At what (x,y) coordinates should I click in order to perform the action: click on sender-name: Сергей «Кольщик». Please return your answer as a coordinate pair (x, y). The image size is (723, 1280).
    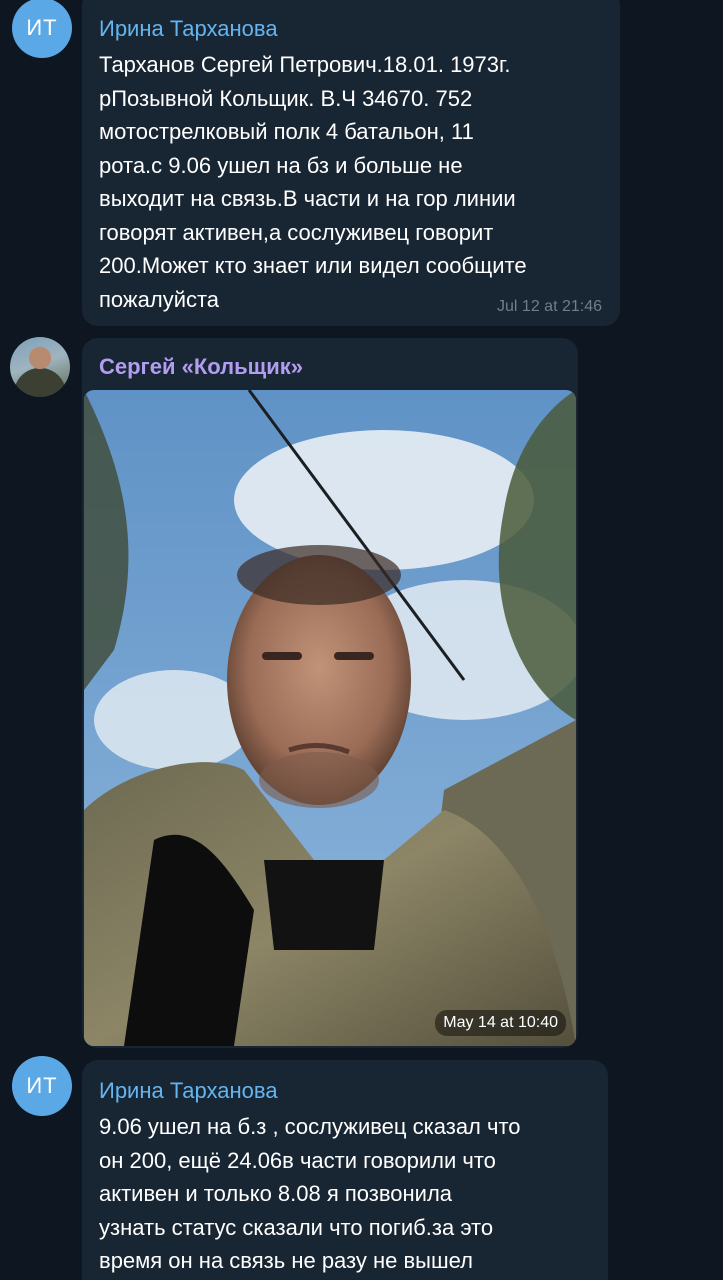
    Looking at the image, I should click on (329, 367).